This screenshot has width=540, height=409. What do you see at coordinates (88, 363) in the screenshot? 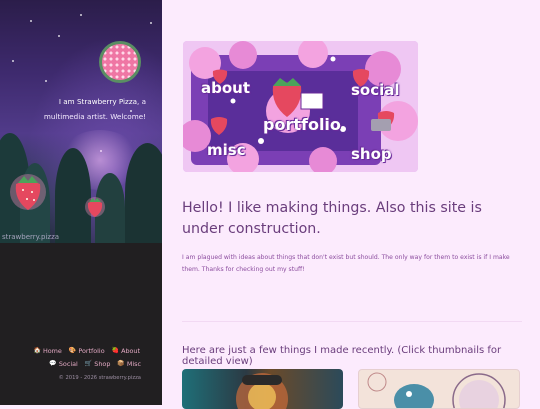
I see `cart-icon: 🛒` at bounding box center [88, 363].